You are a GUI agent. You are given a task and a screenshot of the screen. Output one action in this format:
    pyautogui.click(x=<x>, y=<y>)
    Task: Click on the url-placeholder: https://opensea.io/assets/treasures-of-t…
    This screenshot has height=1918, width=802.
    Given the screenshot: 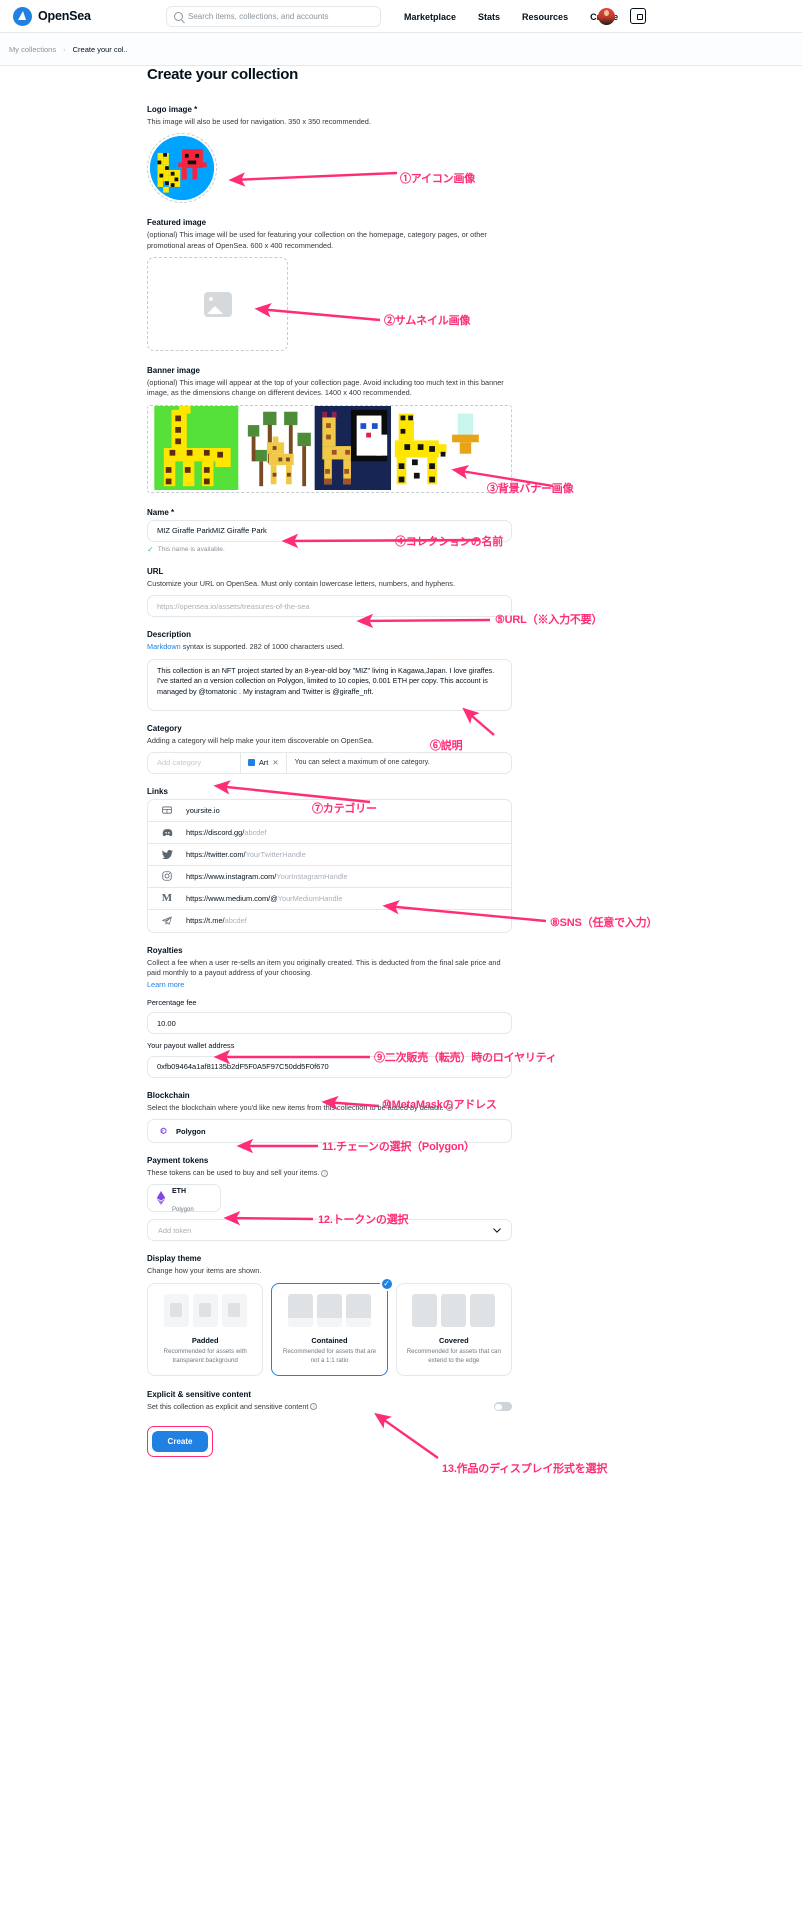 What is the action you would take?
    pyautogui.click(x=233, y=606)
    